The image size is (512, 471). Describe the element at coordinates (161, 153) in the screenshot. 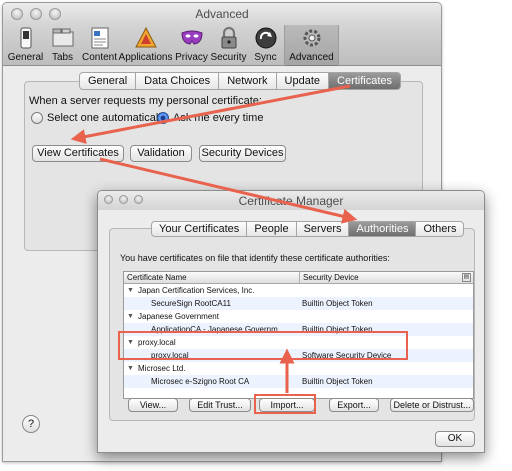

I see `validation-button: Validation` at that location.